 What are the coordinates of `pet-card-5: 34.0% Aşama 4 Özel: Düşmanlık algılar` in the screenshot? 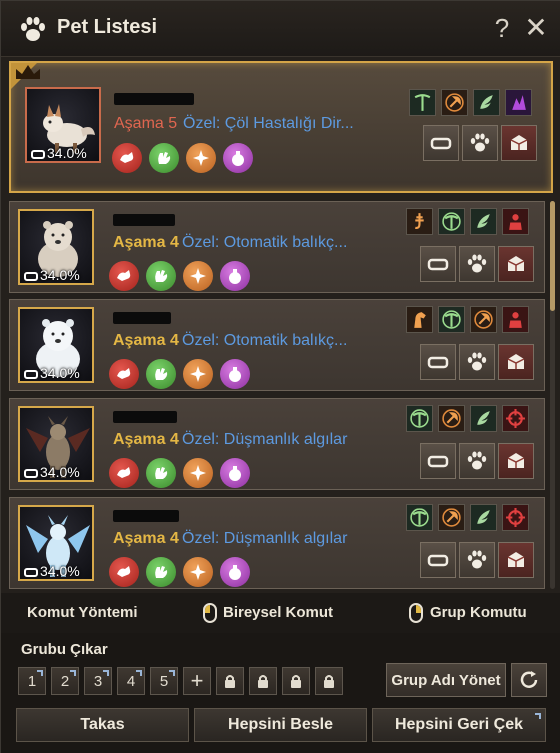 It's located at (277, 543).